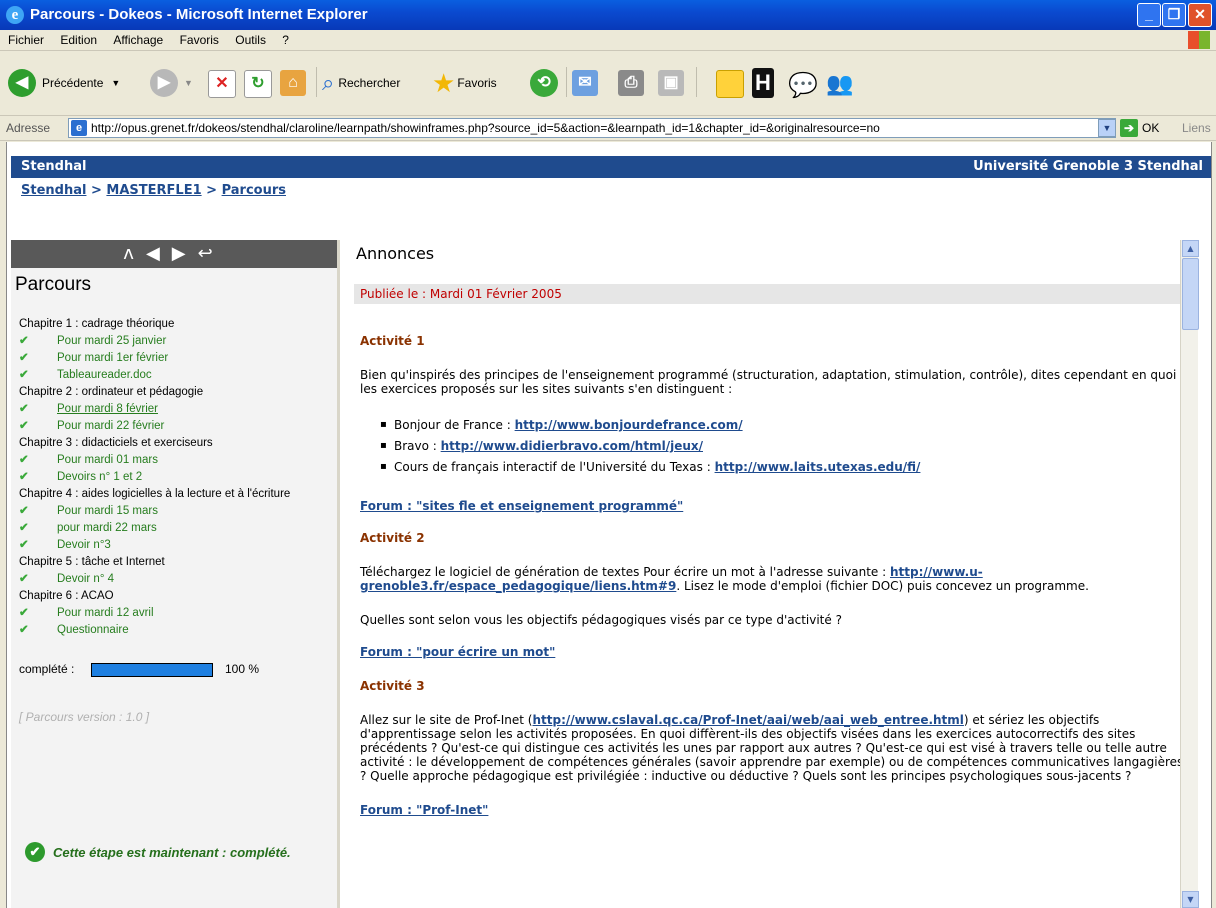 This screenshot has width=1216, height=908. Describe the element at coordinates (176, 460) in the screenshot. I see `toc-item: ✔ Pour mardi 01 mars` at that location.